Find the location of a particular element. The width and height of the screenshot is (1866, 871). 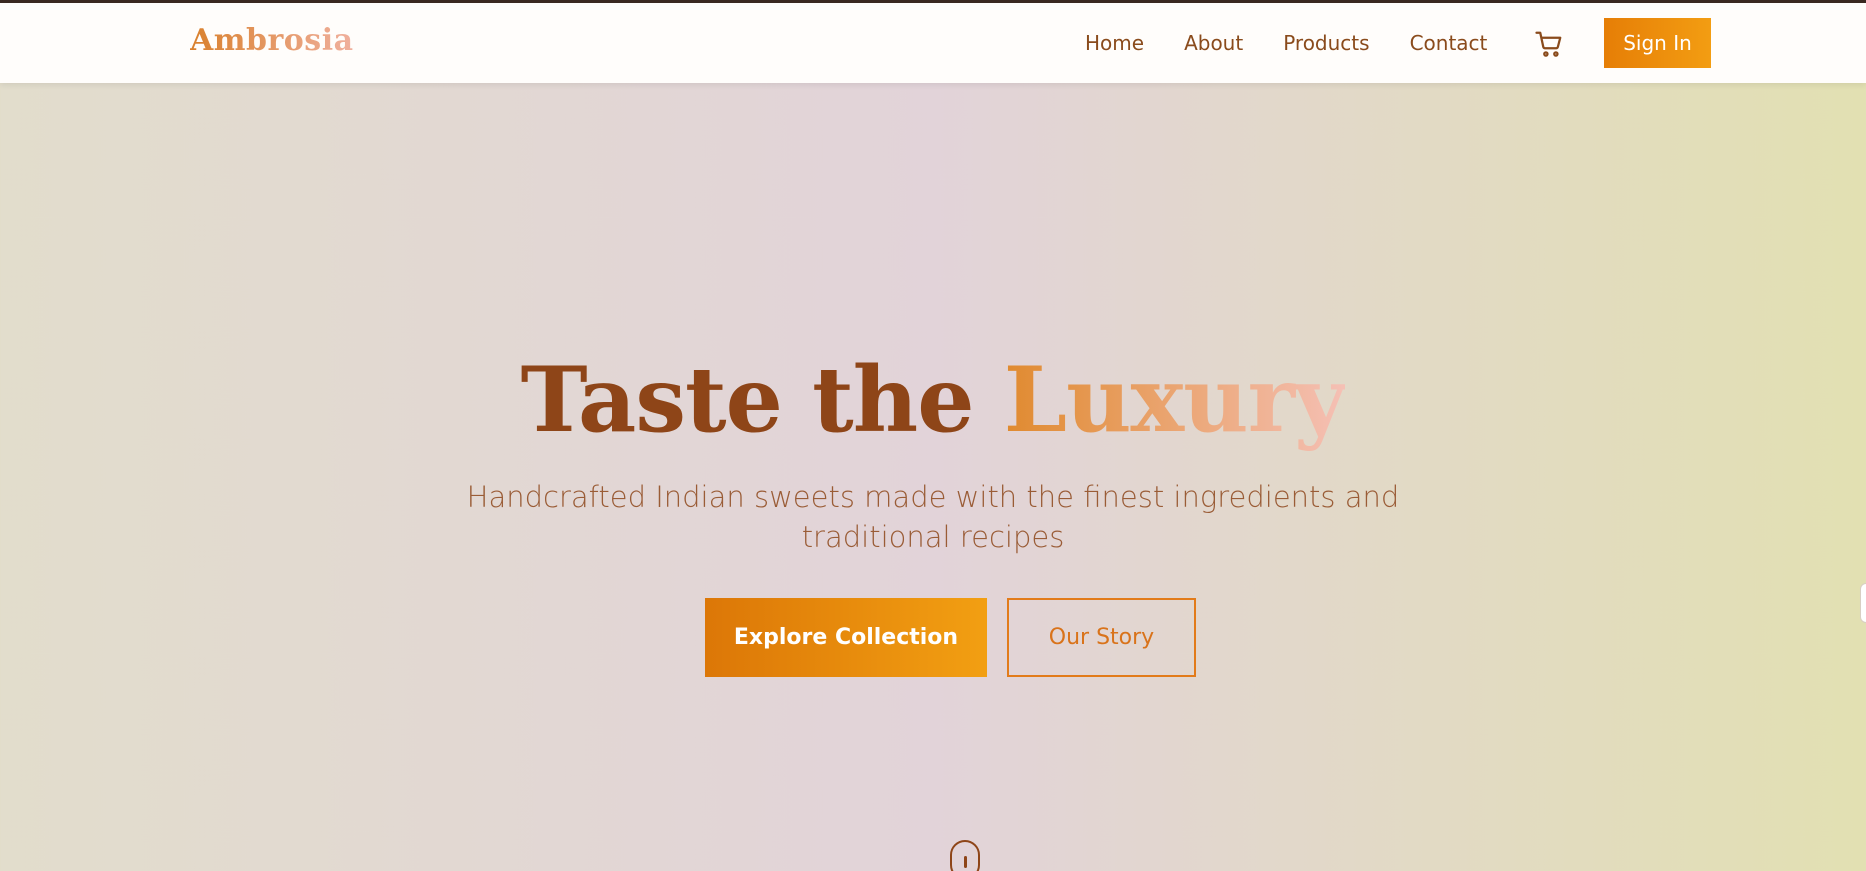

nav-link-products: Products is located at coordinates (1326, 43).